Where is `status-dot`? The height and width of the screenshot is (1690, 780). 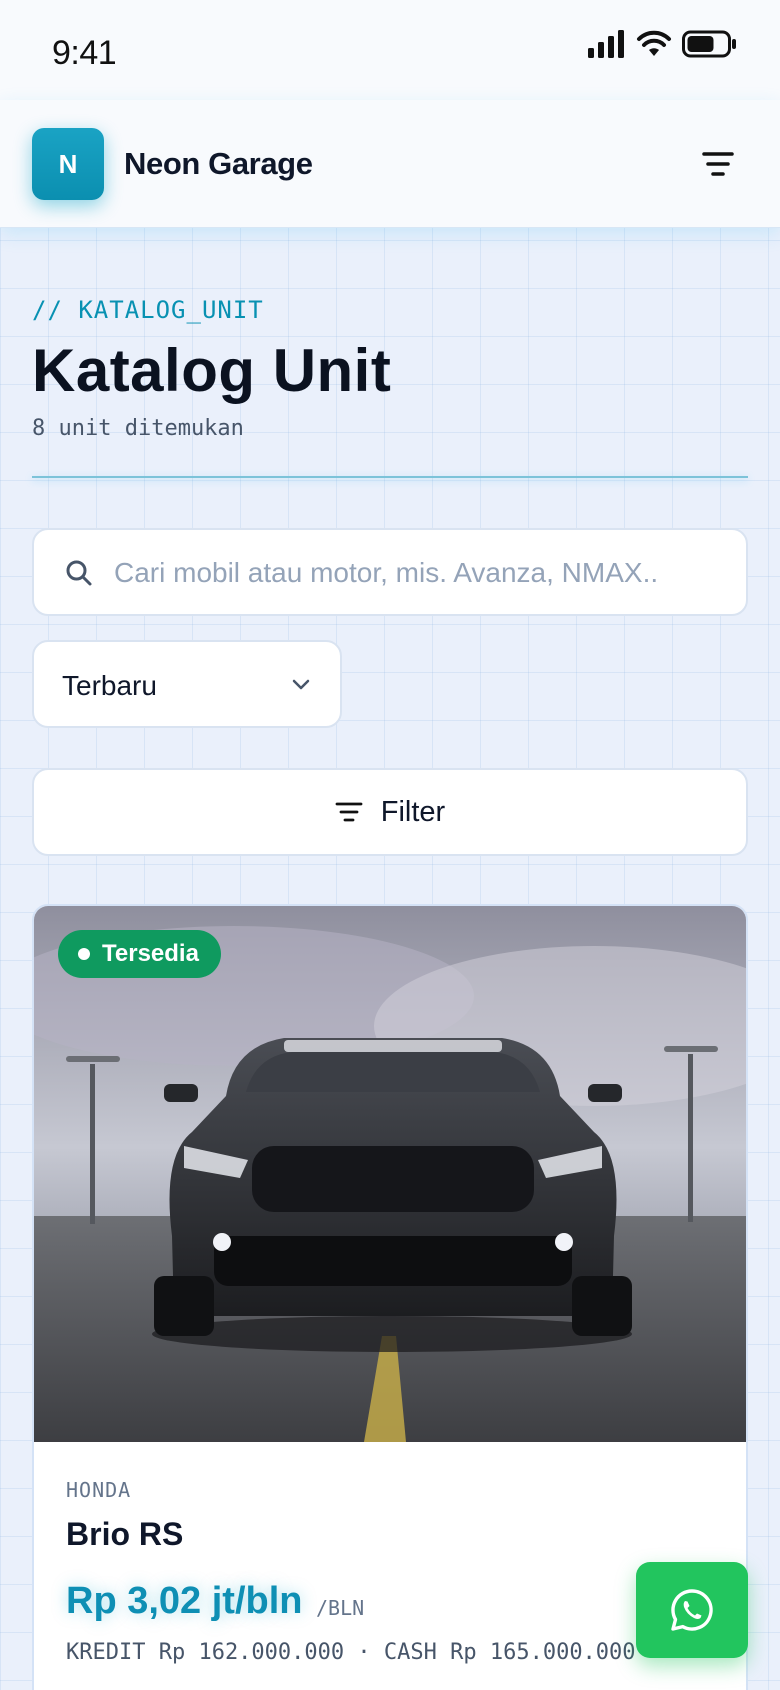 status-dot is located at coordinates (84, 954).